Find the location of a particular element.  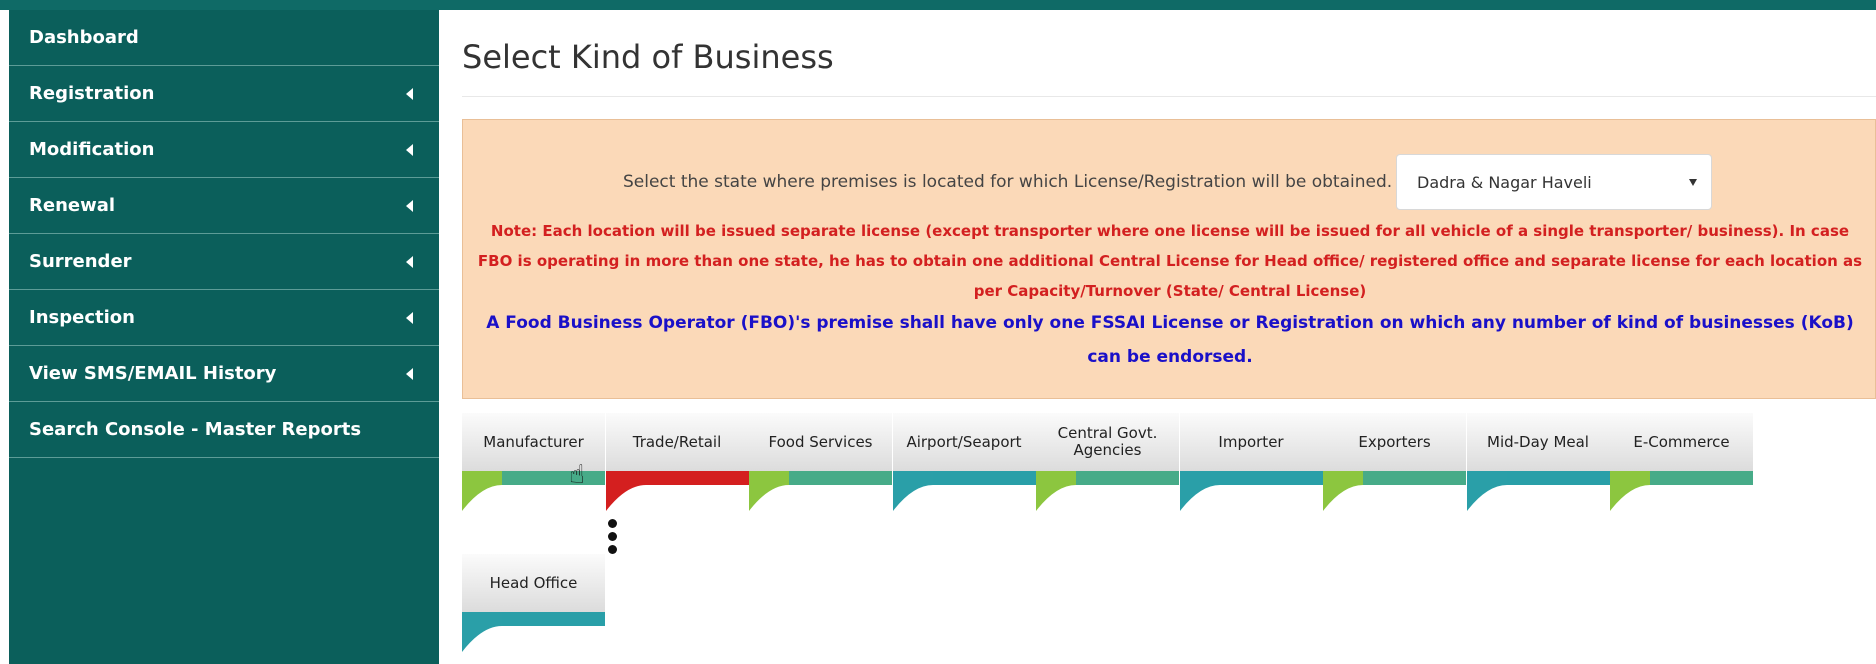

tab-label: Mid-Day Meal is located at coordinates (1538, 442).